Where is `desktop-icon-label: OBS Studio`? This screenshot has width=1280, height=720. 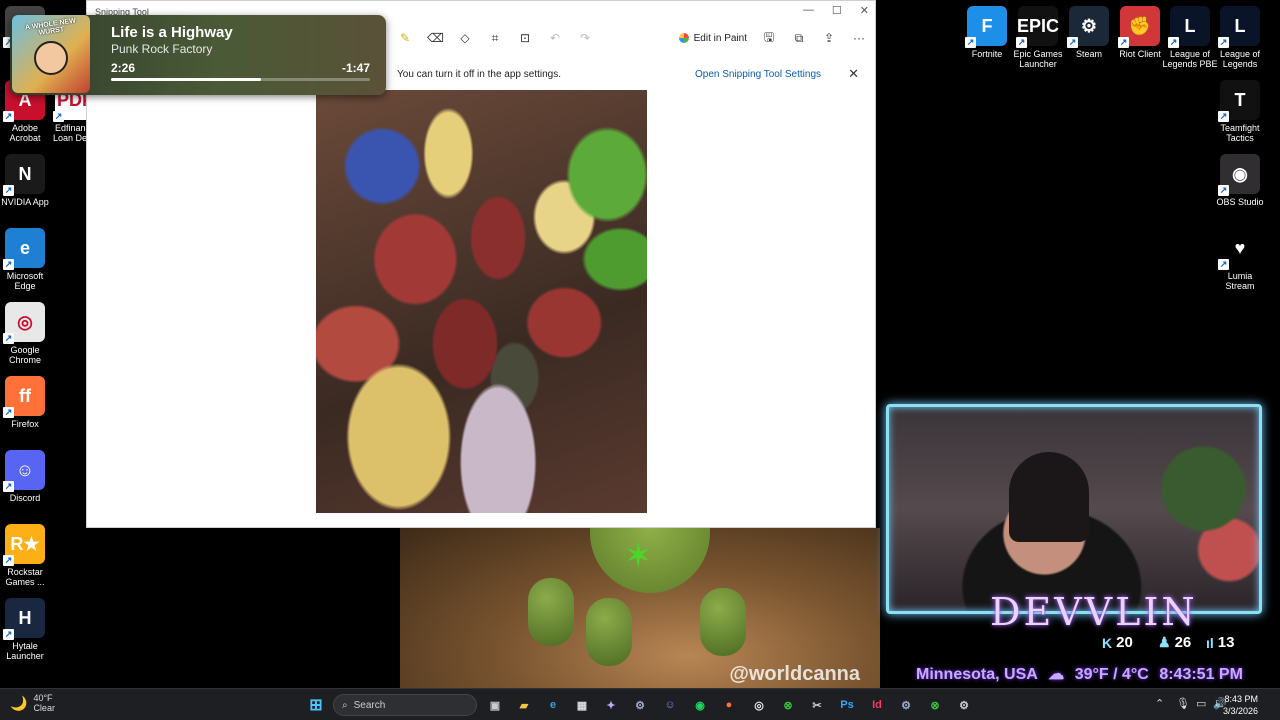
desktop-icon-label: OBS Studio is located at coordinates (1240, 202).